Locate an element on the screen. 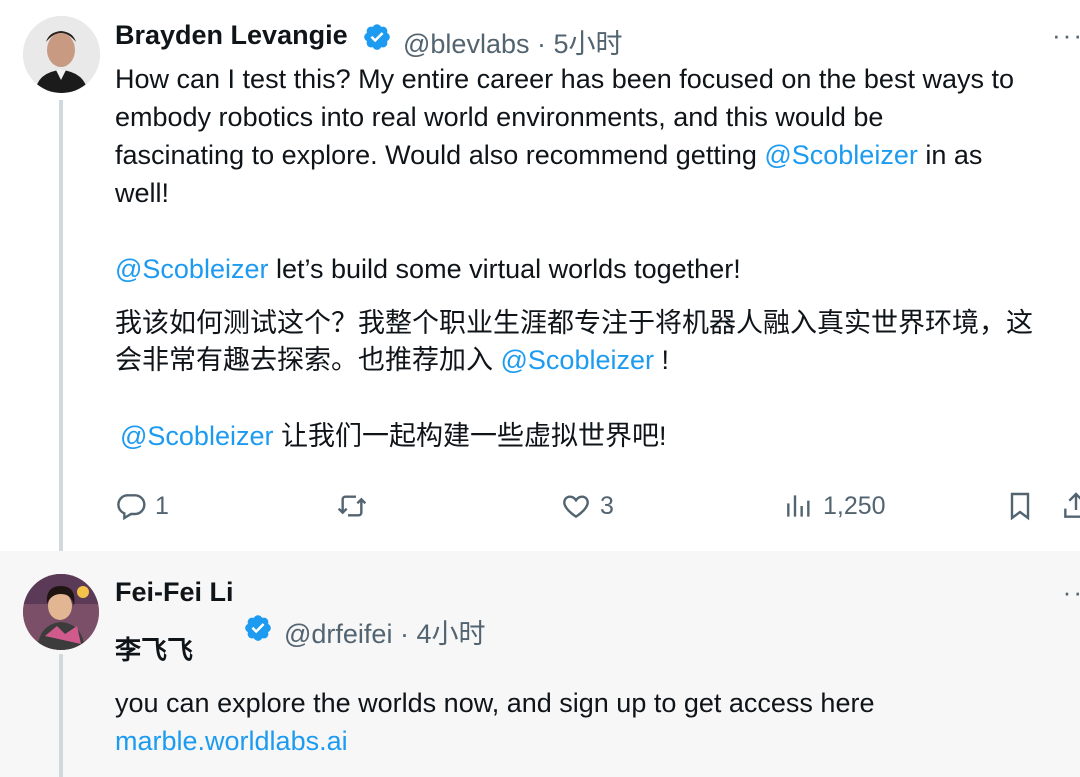 The height and width of the screenshot is (777, 1080). reply-button: 1 is located at coordinates (142, 506).